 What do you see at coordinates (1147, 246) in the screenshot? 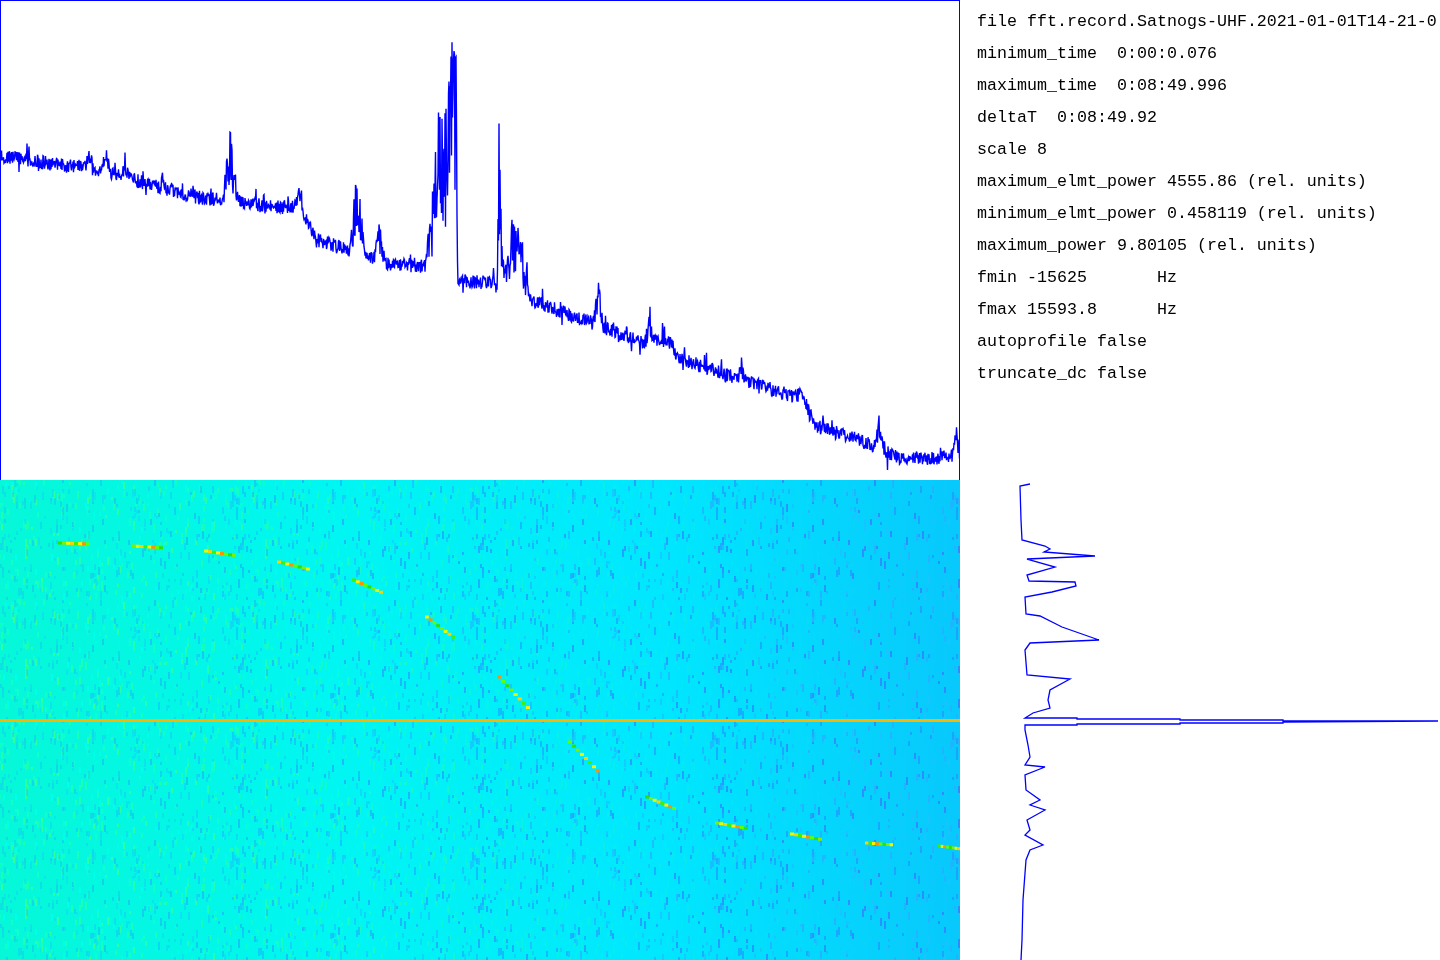
I see `info-line: maximum_power 9.80105 (rel. units)` at bounding box center [1147, 246].